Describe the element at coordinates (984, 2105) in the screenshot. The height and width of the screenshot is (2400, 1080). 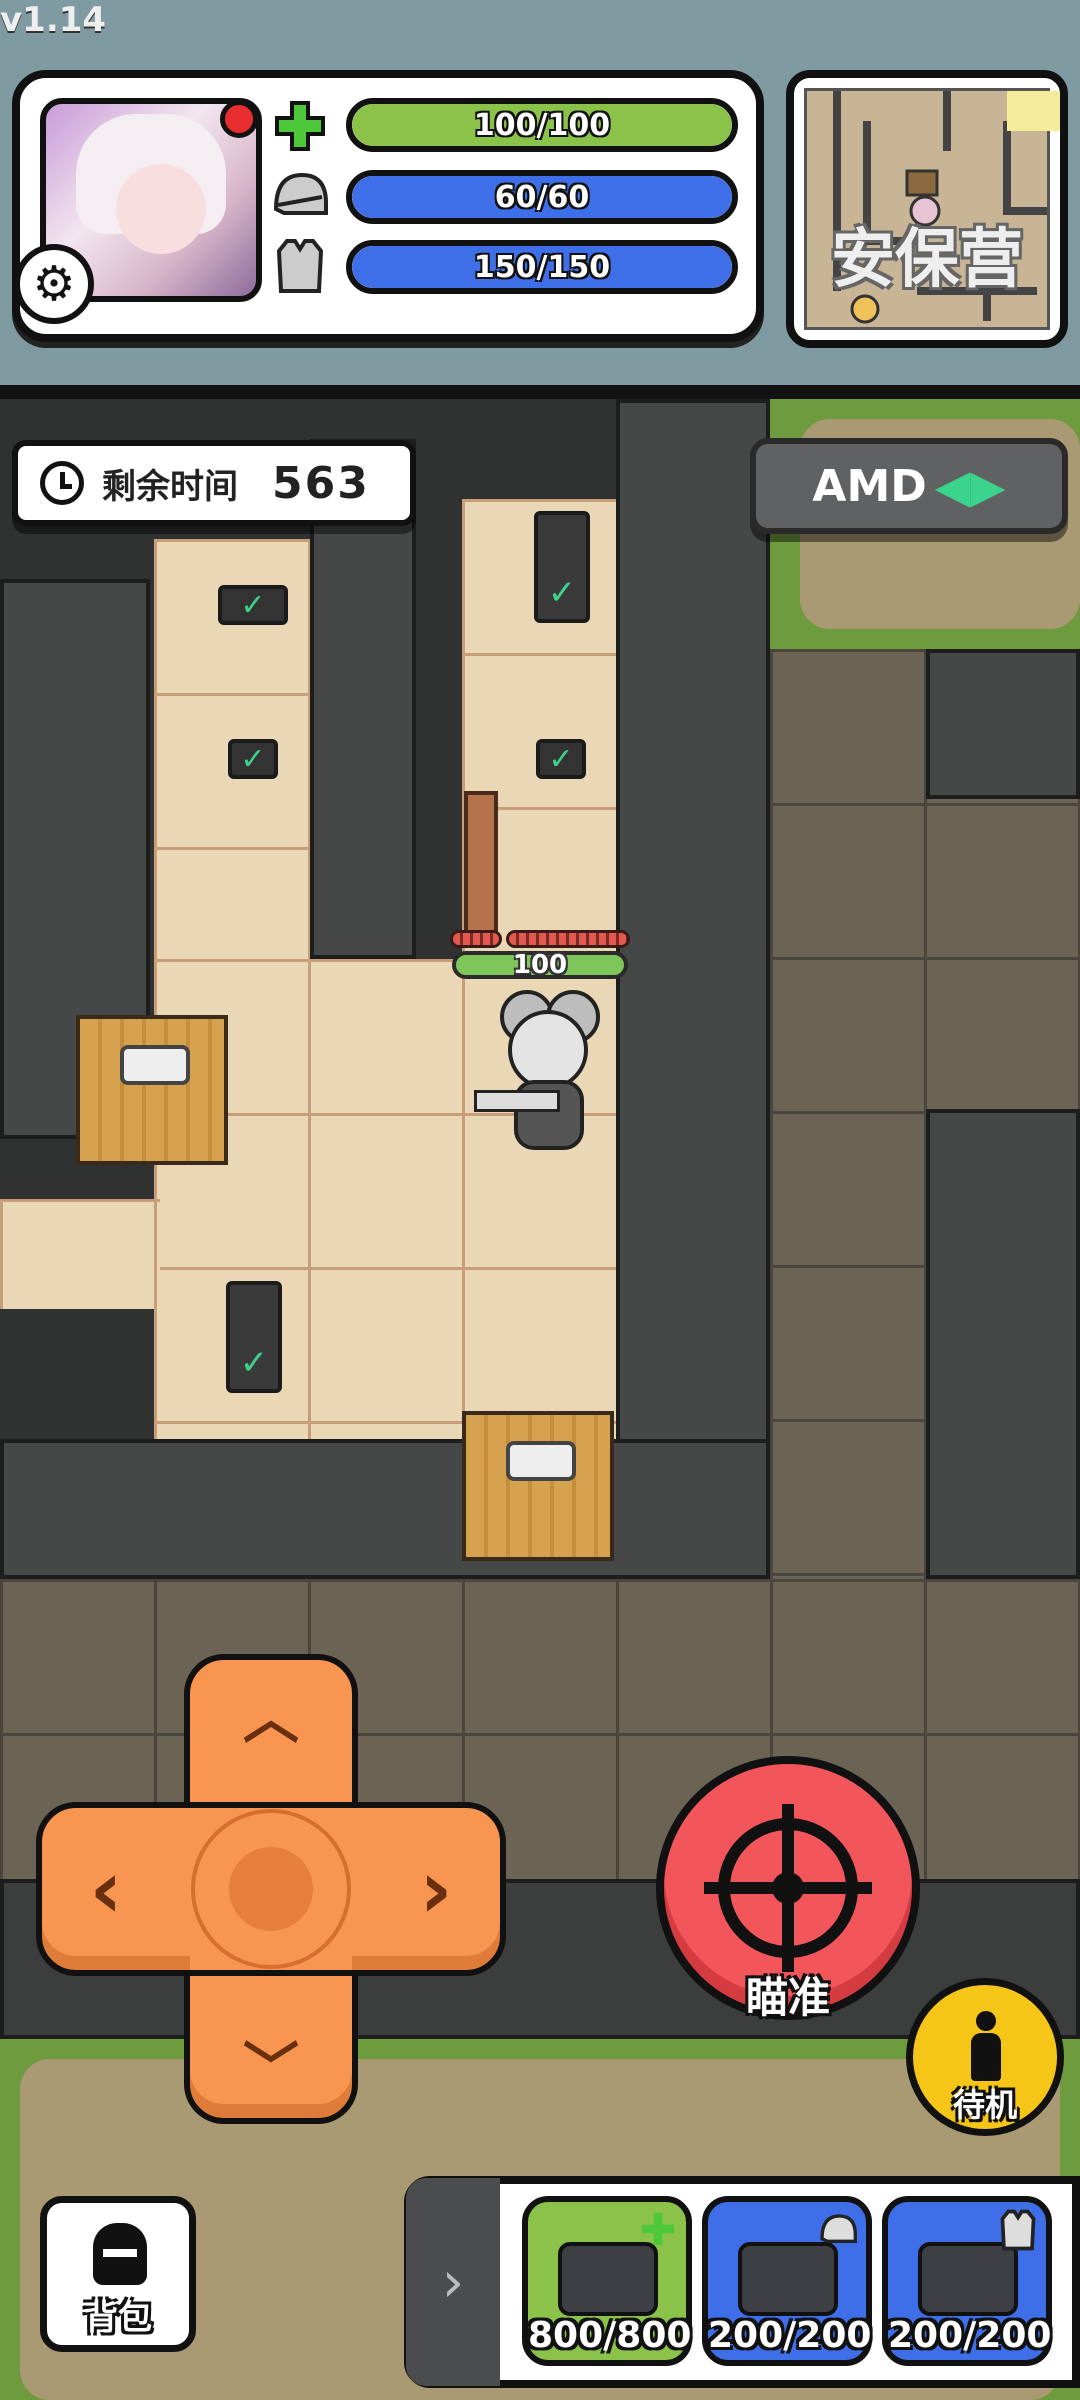
I see `standby-label: 待机` at that location.